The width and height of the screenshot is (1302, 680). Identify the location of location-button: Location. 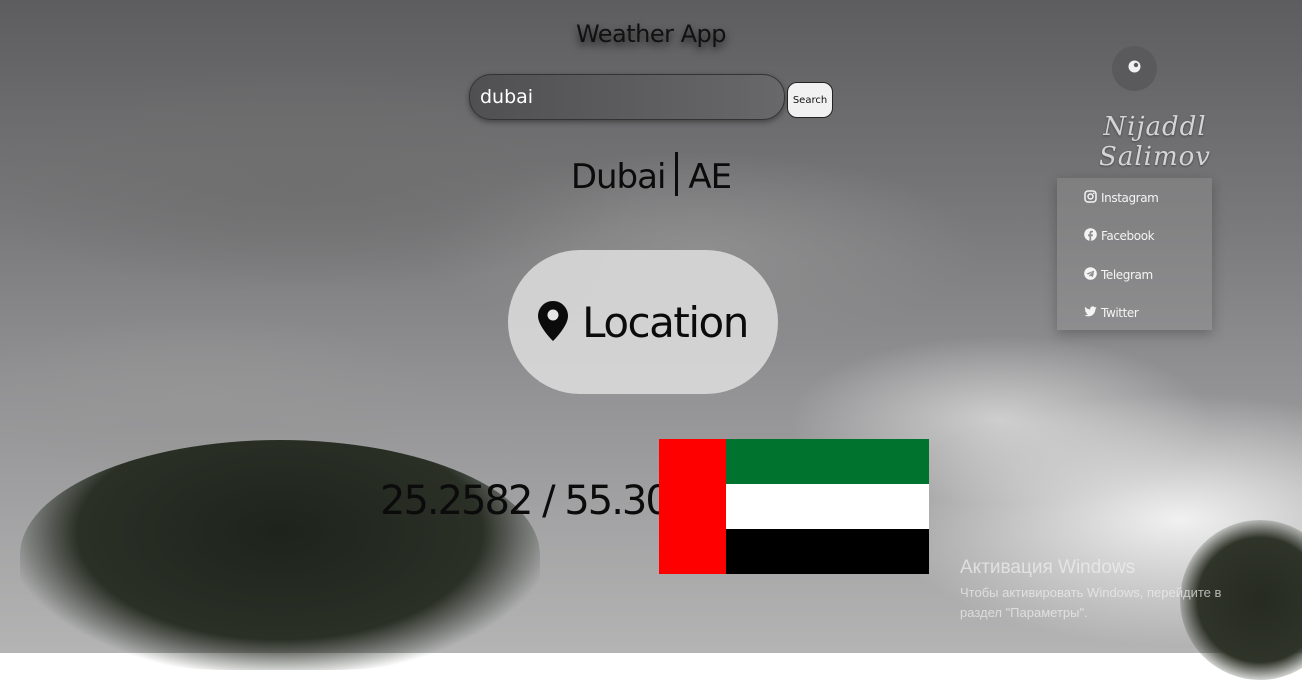
(643, 322).